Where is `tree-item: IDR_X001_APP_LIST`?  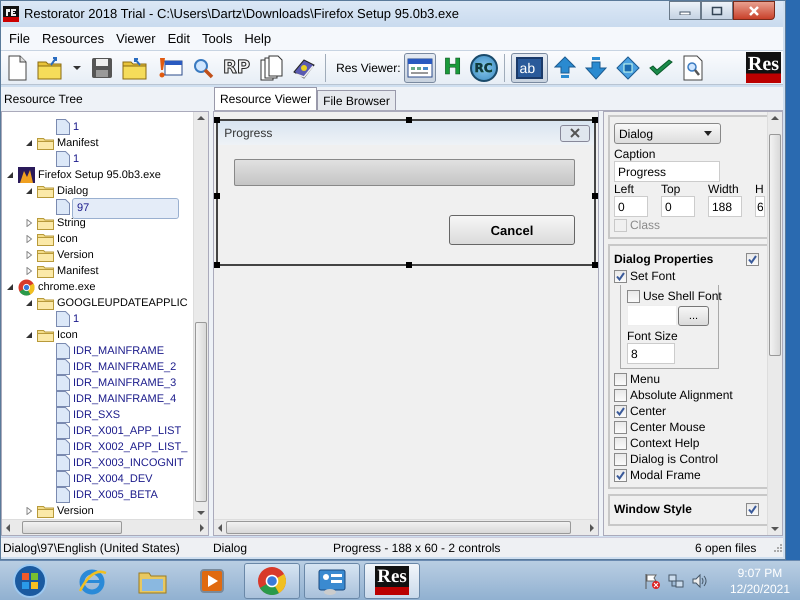 tree-item: IDR_X001_APP_LIST is located at coordinates (127, 431).